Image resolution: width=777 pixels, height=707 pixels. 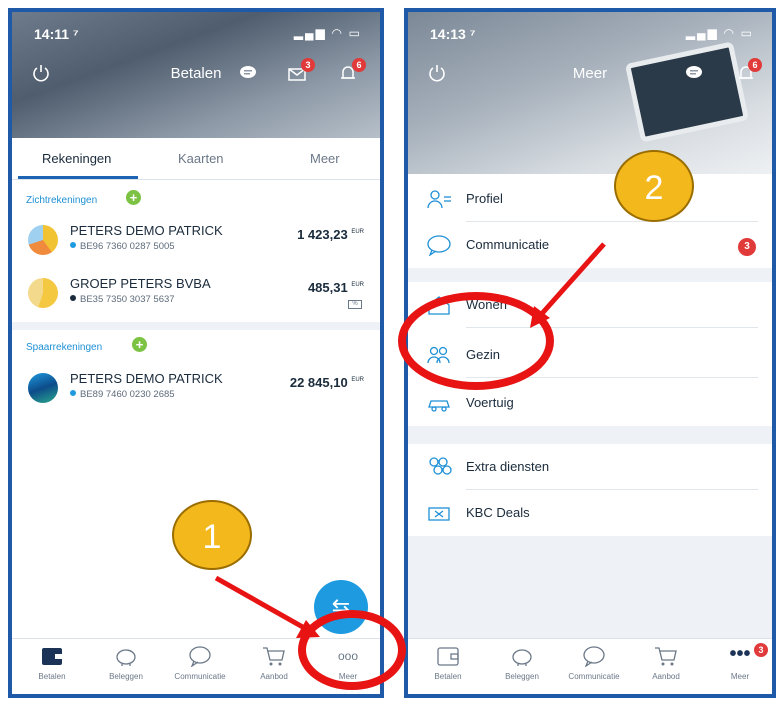 What do you see at coordinates (571, 281) in the screenshot?
I see `arrow-to-gezin` at bounding box center [571, 281].